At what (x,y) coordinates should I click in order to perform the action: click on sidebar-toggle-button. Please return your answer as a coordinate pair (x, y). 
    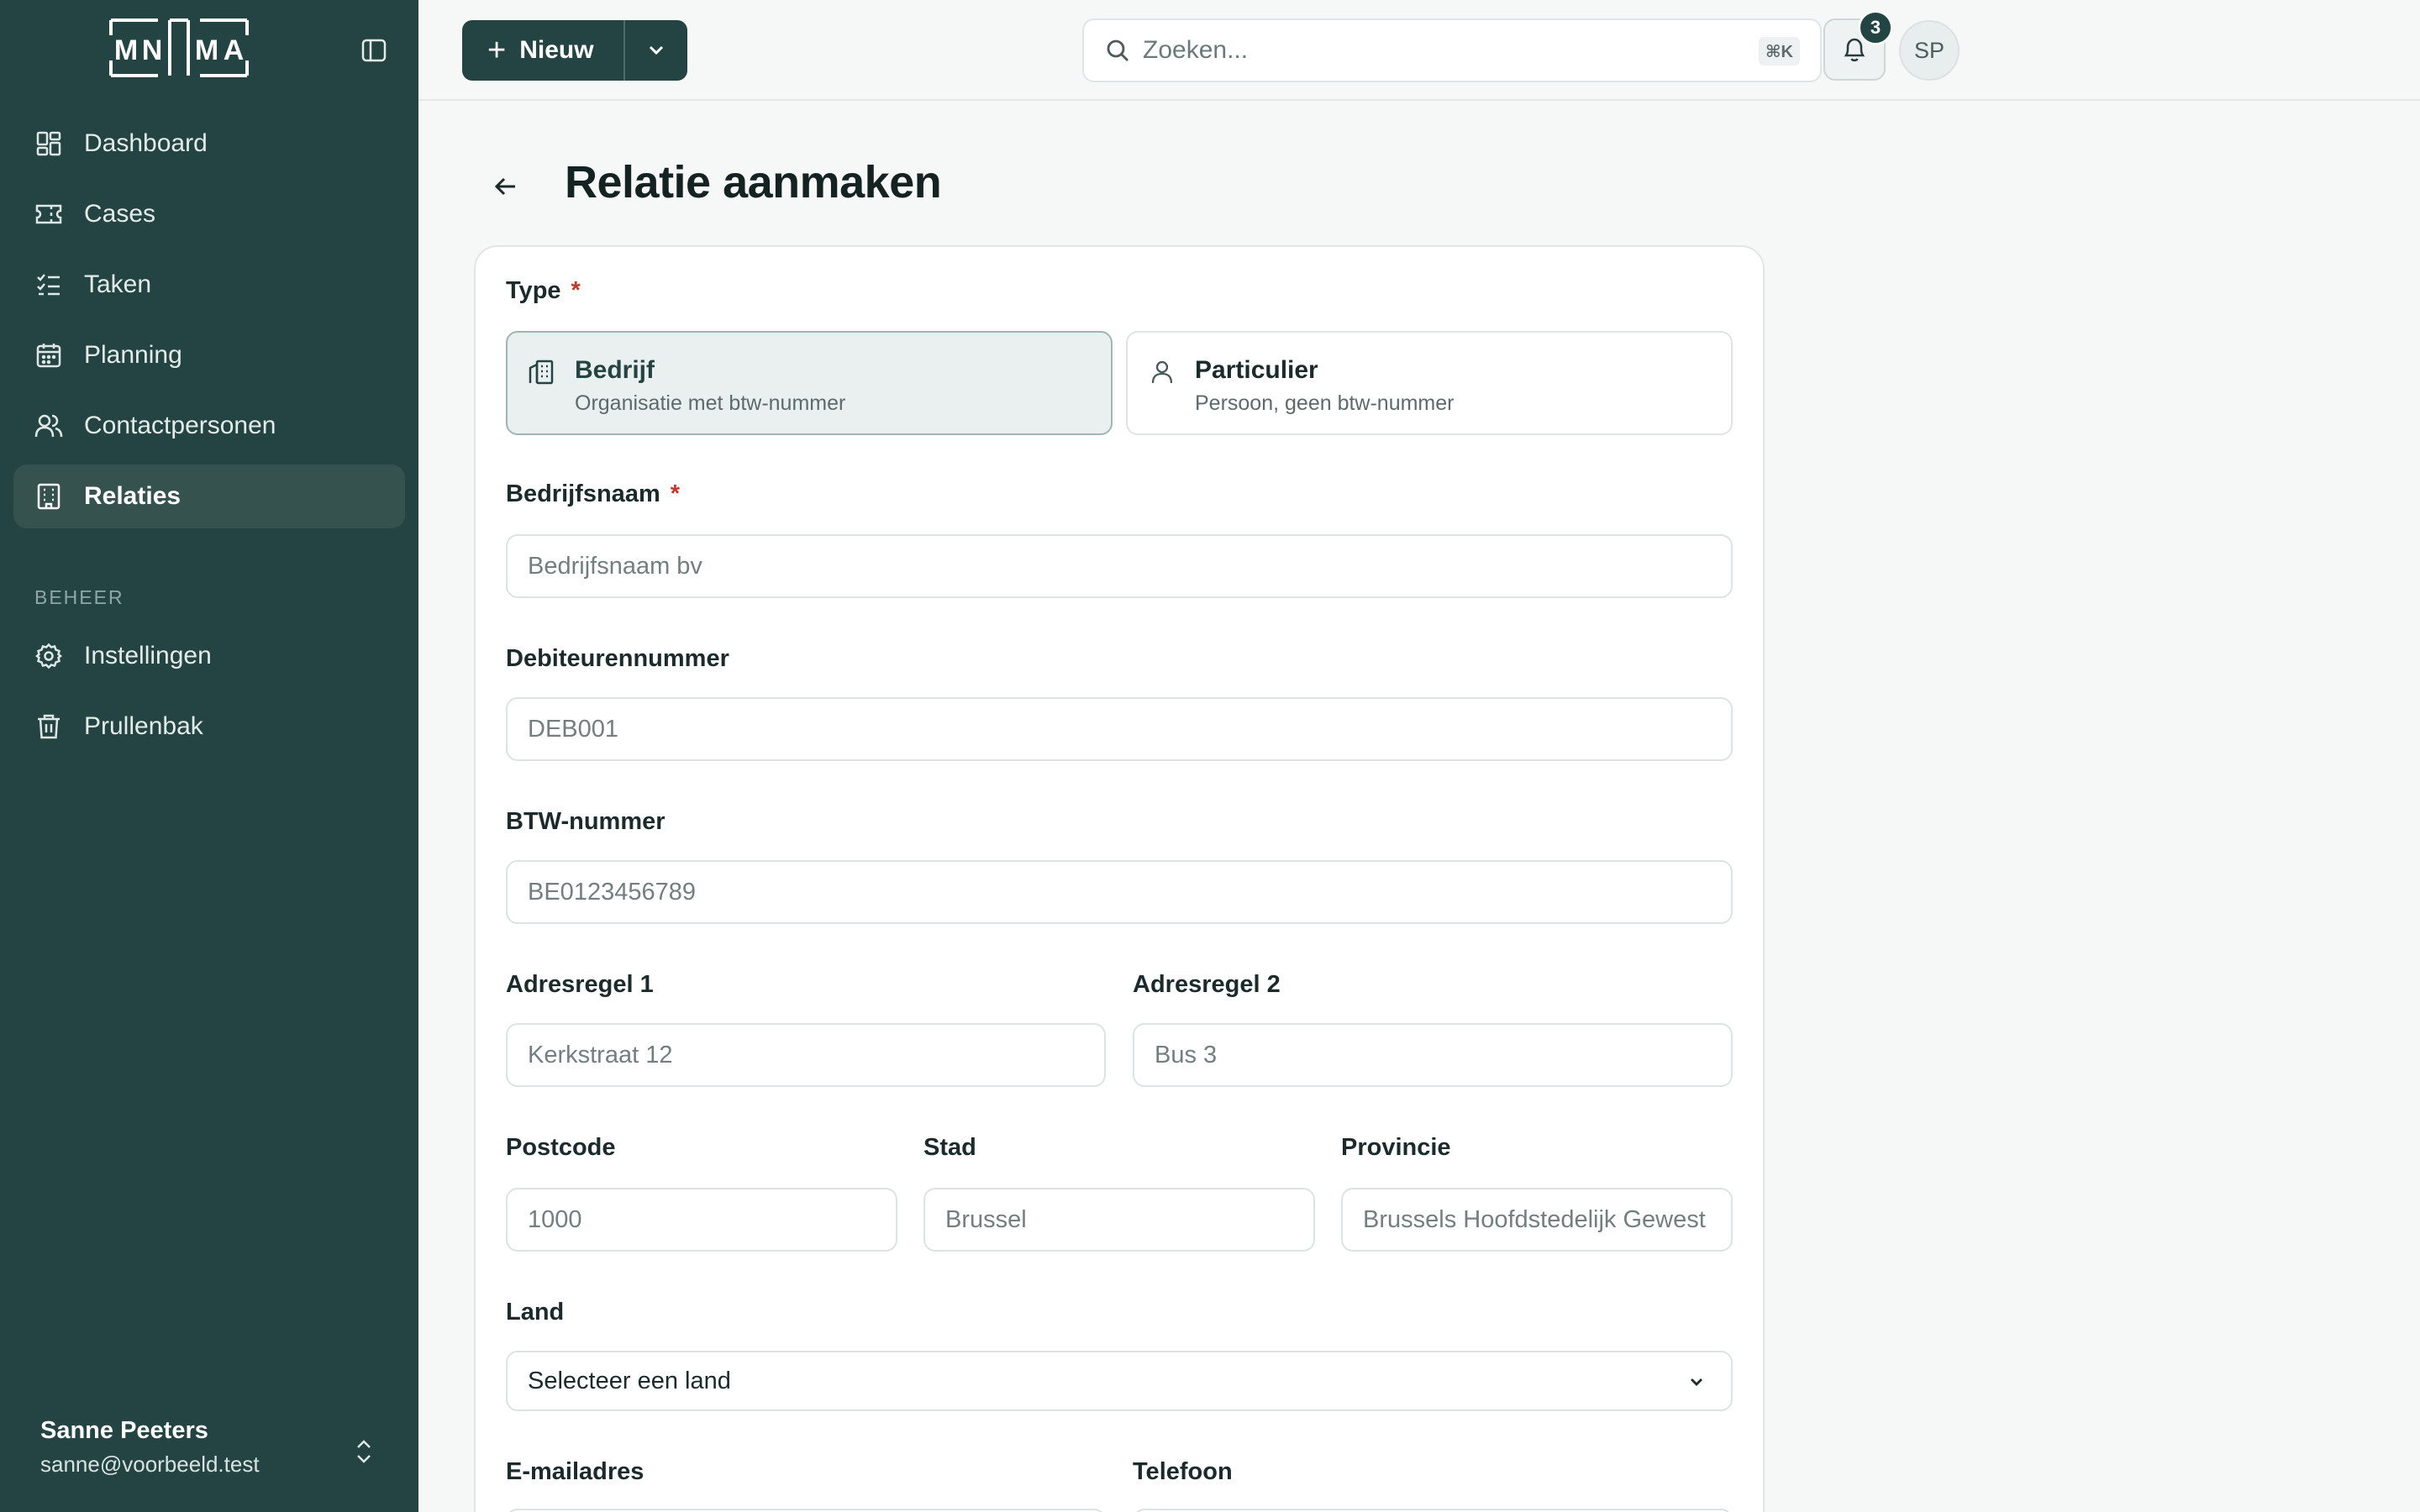
    Looking at the image, I should click on (374, 50).